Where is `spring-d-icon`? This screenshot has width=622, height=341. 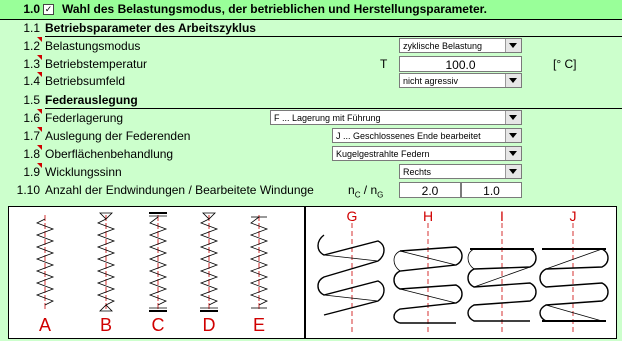 spring-d-icon is located at coordinates (209, 262).